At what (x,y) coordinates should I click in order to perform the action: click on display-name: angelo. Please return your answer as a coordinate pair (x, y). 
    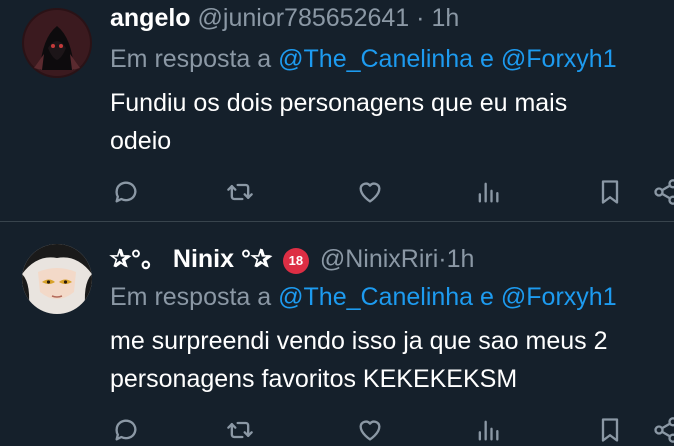
    Looking at the image, I should click on (150, 18).